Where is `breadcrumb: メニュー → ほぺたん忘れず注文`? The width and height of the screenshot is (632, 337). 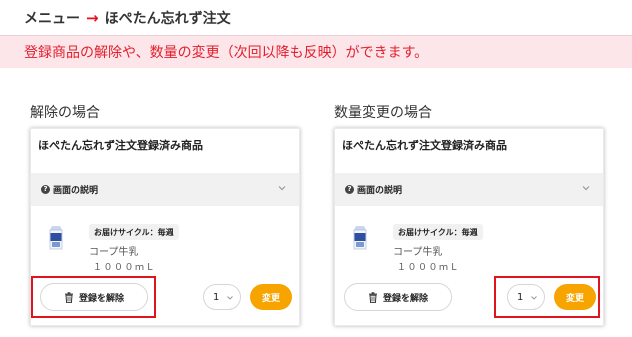 breadcrumb: メニュー → ほぺたん忘れず注文 is located at coordinates (127, 18).